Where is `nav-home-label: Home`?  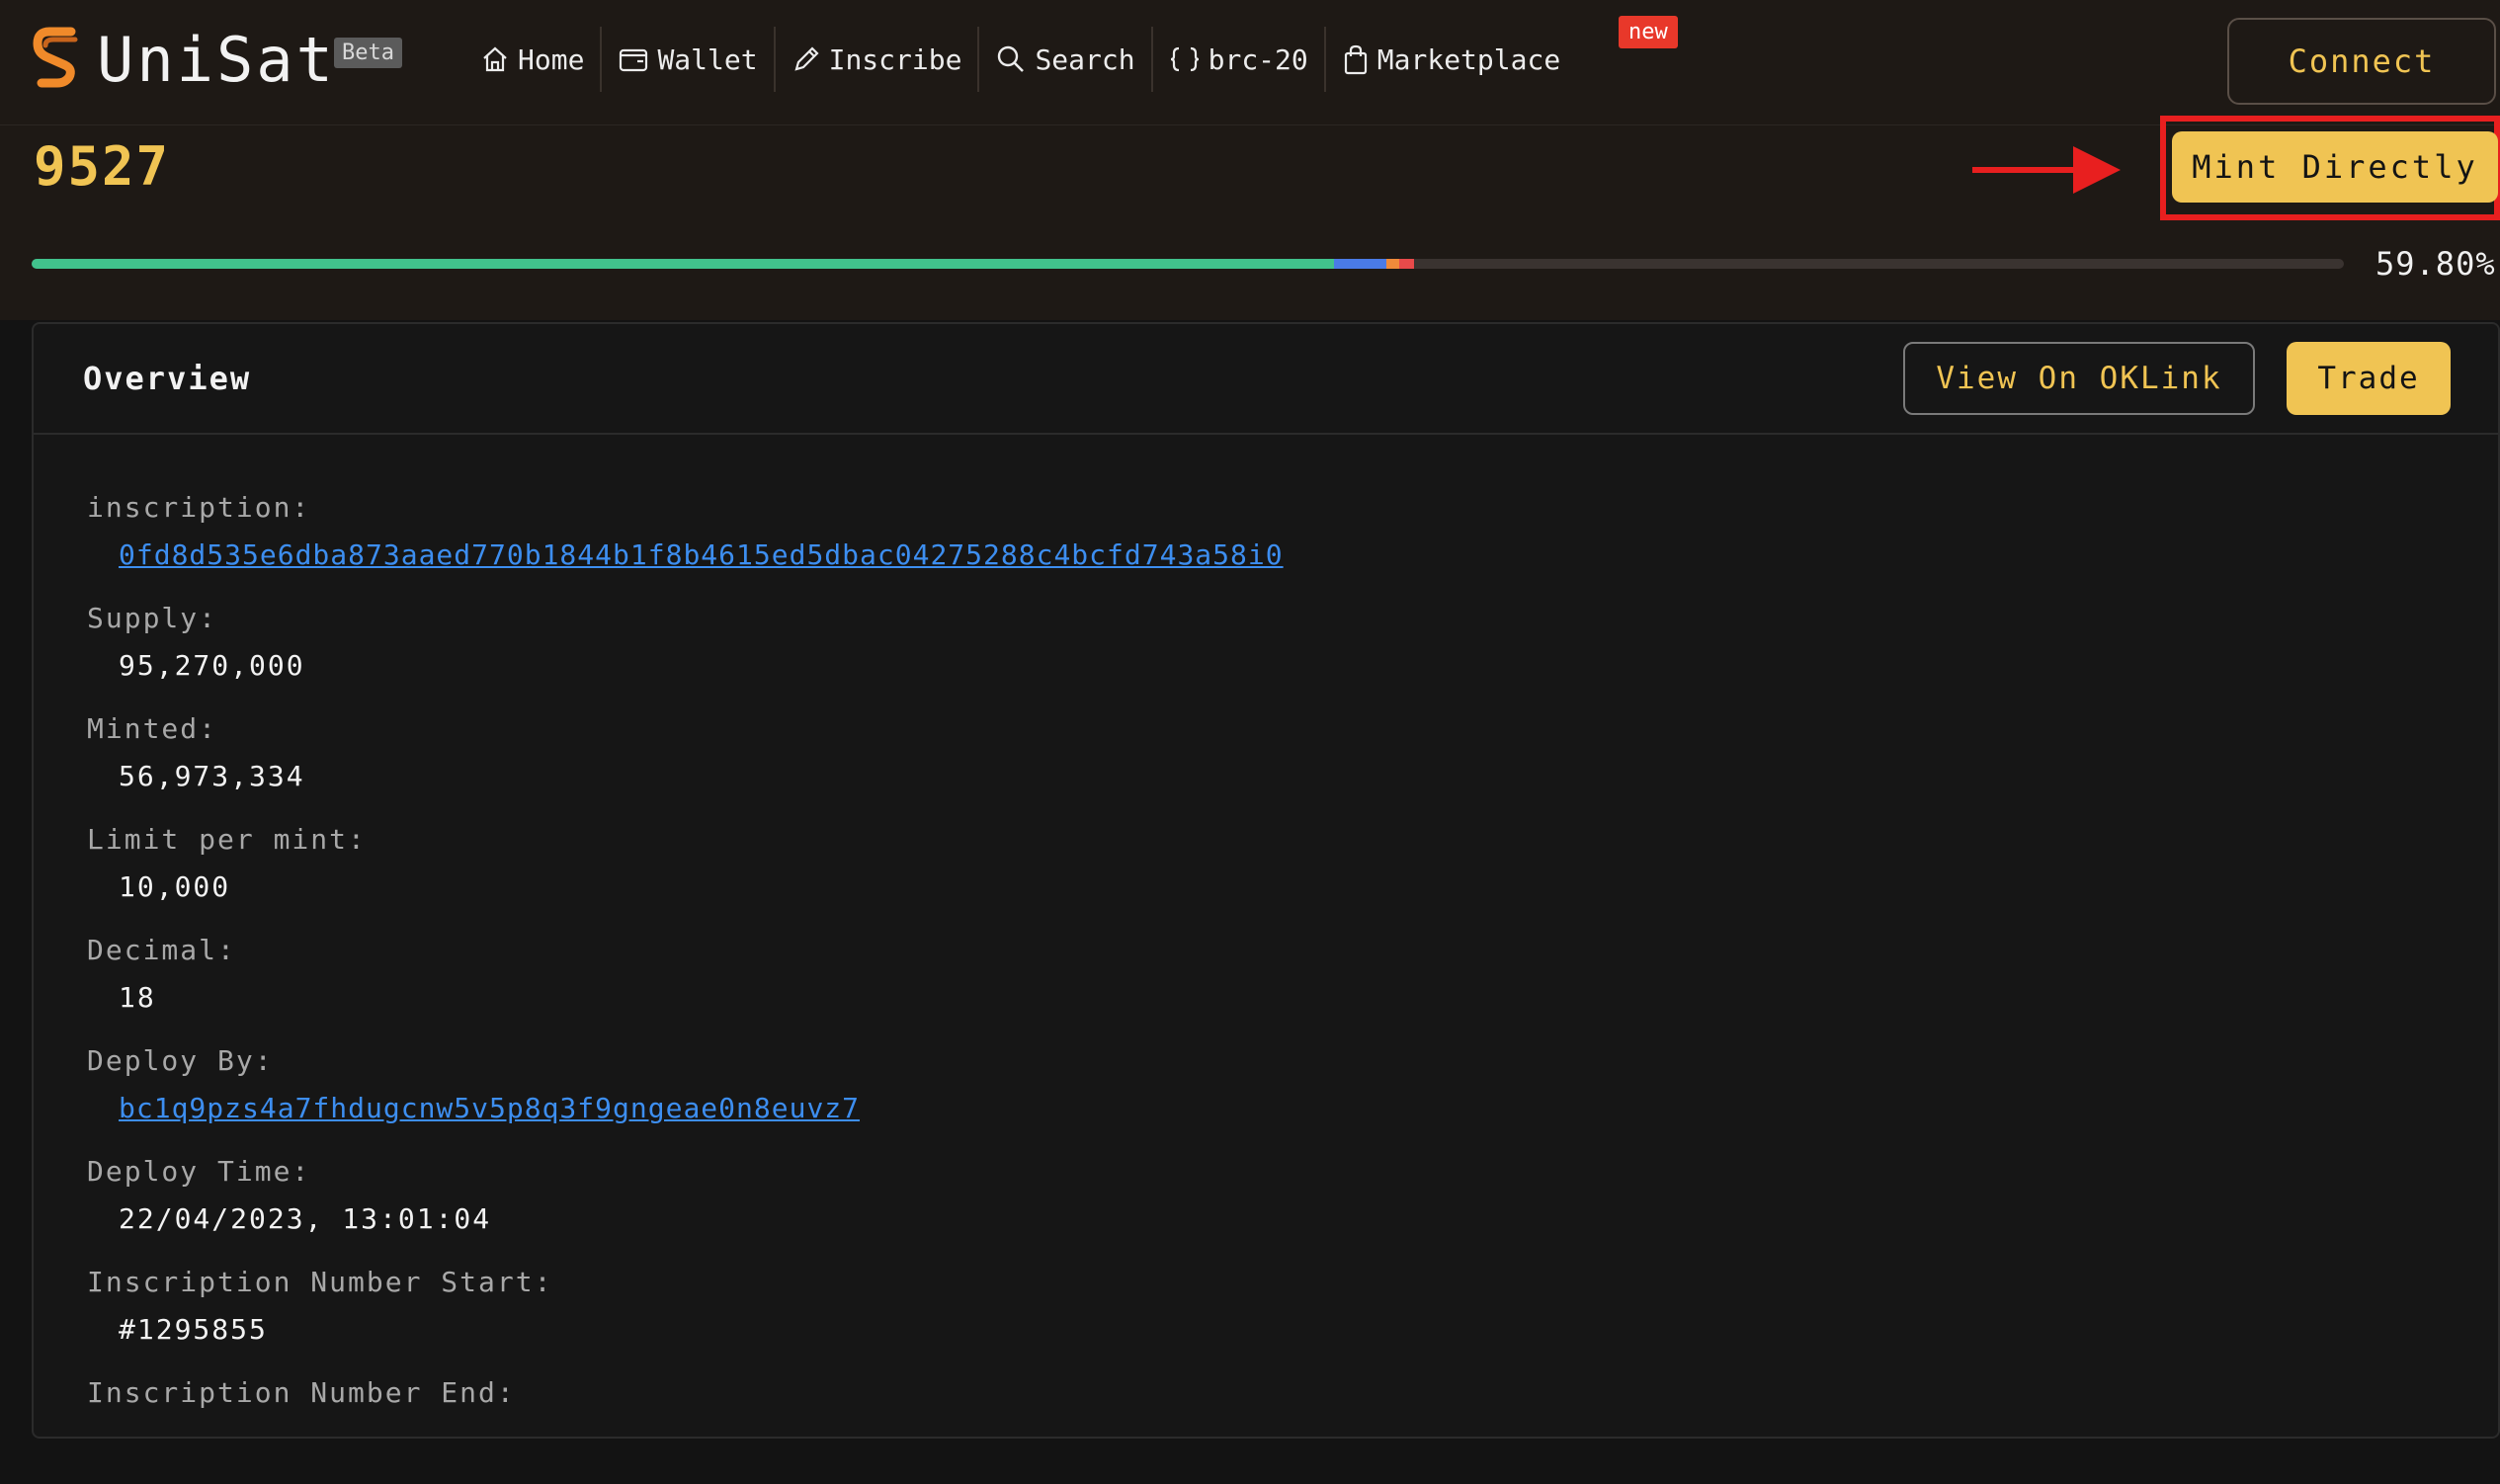 nav-home-label: Home is located at coordinates (551, 59).